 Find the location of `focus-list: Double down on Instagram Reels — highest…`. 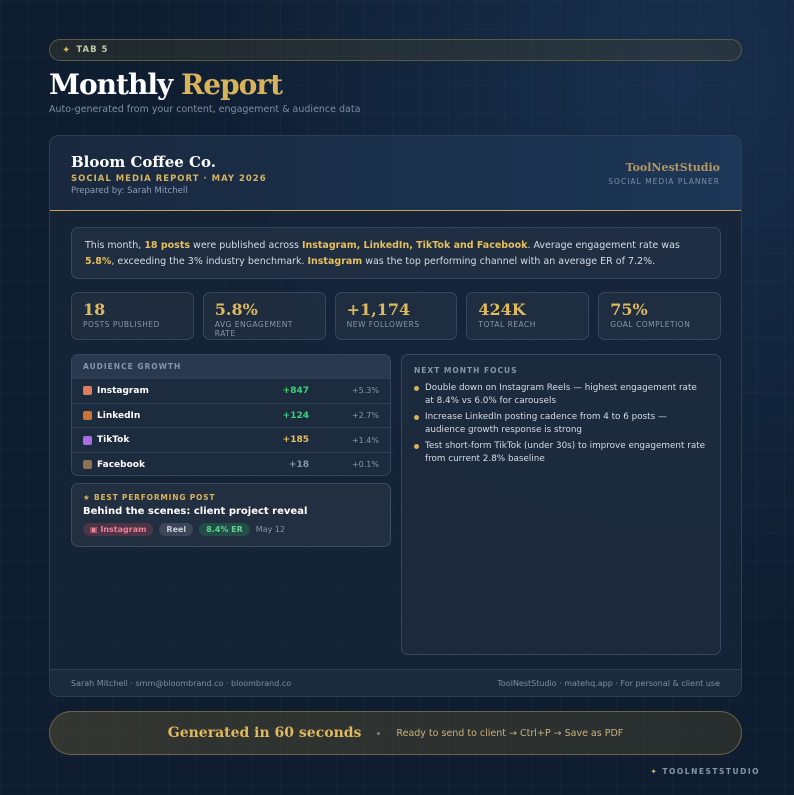

focus-list: Double down on Instagram Reels — highest… is located at coordinates (561, 423).